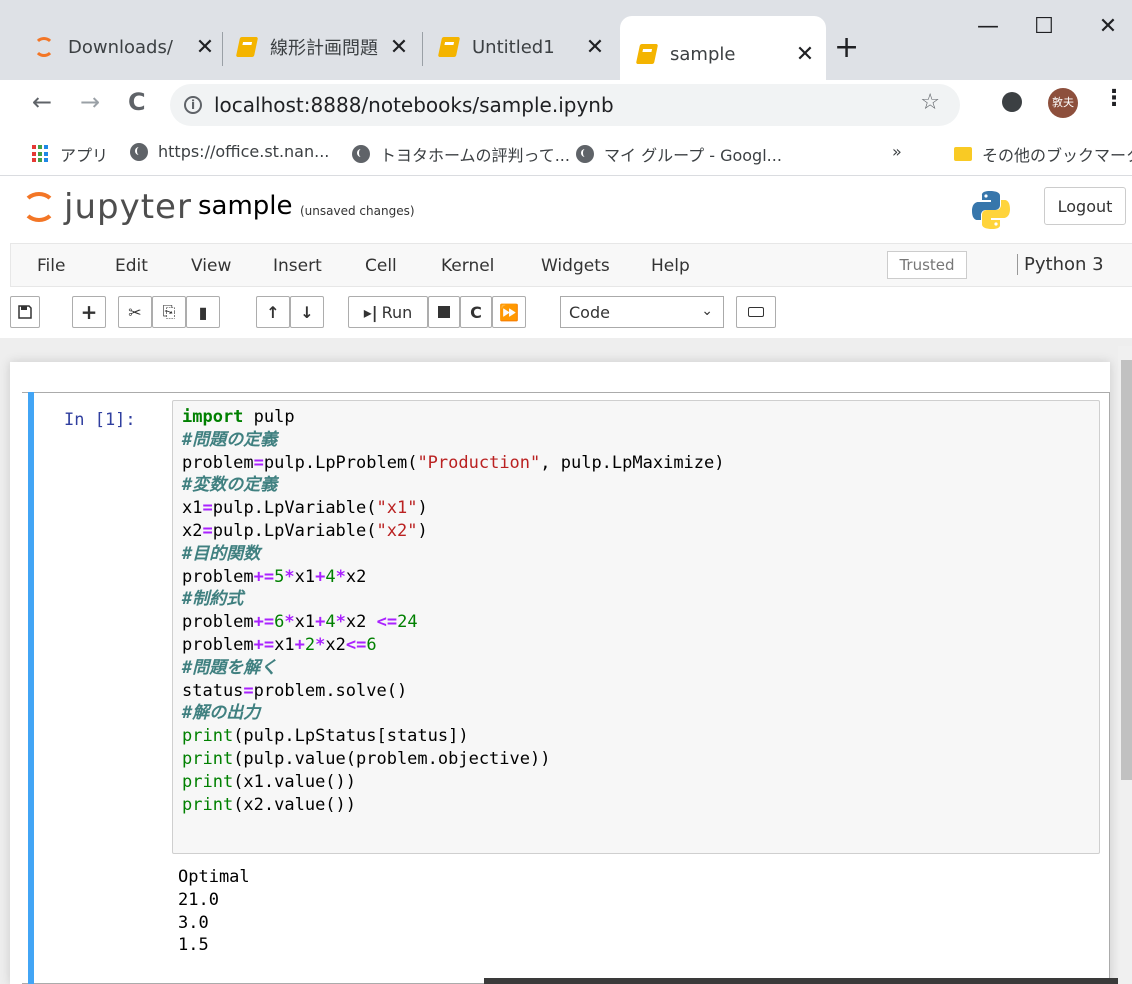  Describe the element at coordinates (305, 508) in the screenshot. I see `code-line: x1=pulp.LpVariable("x1")` at that location.